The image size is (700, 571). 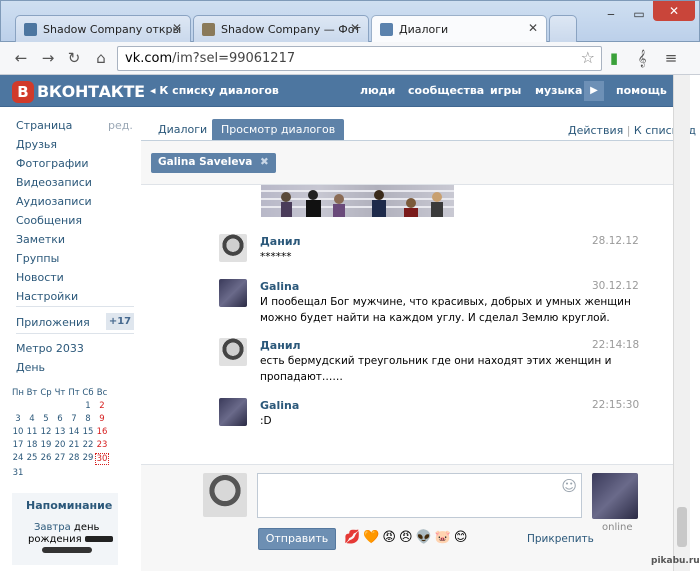 What do you see at coordinates (278, 129) in the screenshot?
I see `tab-view-dialogs: Просмотр диалогов` at bounding box center [278, 129].